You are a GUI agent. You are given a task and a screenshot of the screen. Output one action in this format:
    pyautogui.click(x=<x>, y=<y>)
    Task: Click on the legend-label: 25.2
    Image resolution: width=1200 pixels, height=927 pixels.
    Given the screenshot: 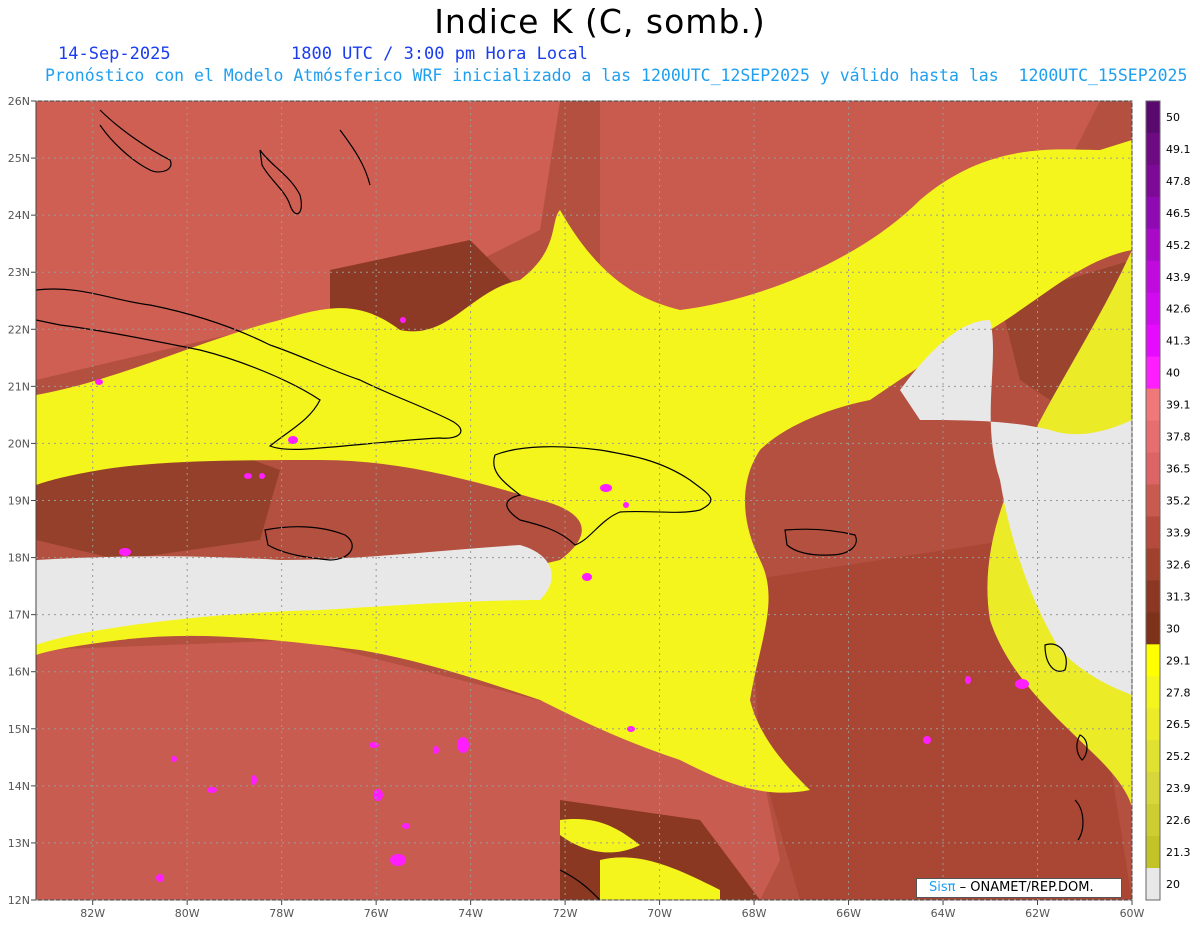 What is the action you would take?
    pyautogui.click(x=1178, y=756)
    